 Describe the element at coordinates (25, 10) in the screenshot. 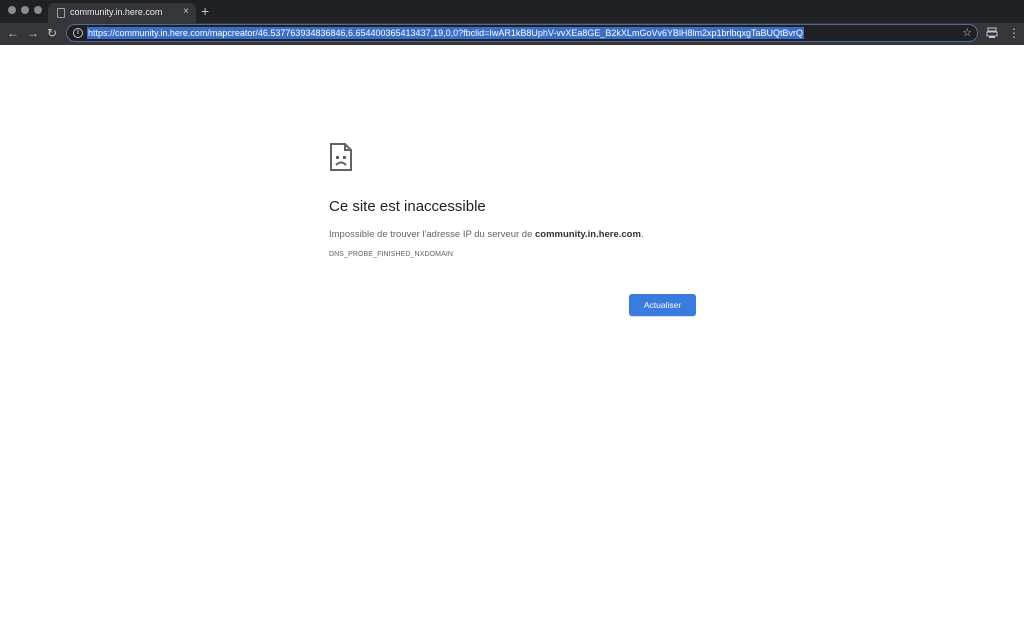

I see `minimize-window-button` at that location.